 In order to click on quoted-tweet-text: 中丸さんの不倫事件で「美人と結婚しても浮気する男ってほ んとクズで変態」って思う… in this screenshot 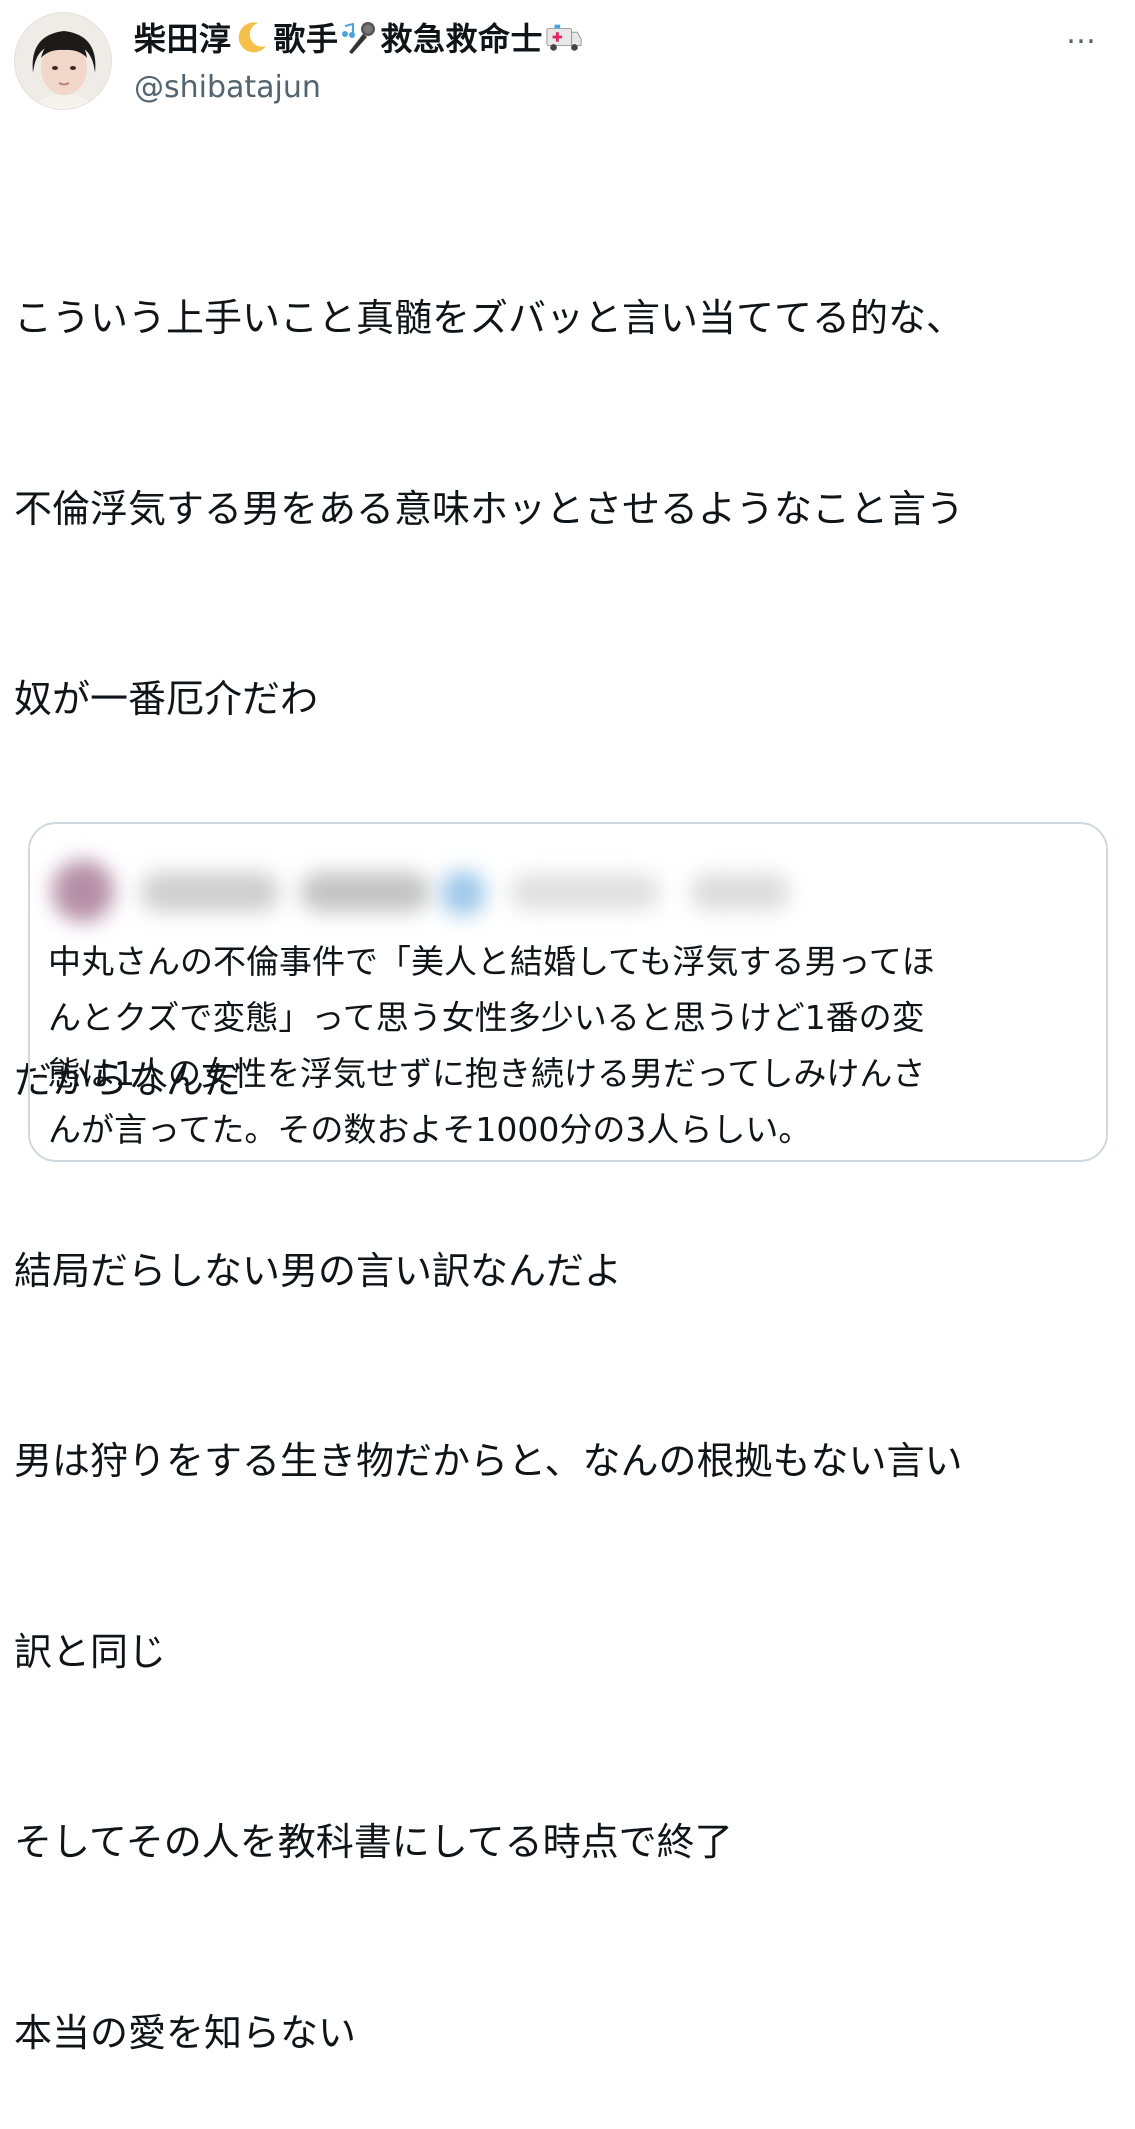, I will do `click(568, 1046)`.